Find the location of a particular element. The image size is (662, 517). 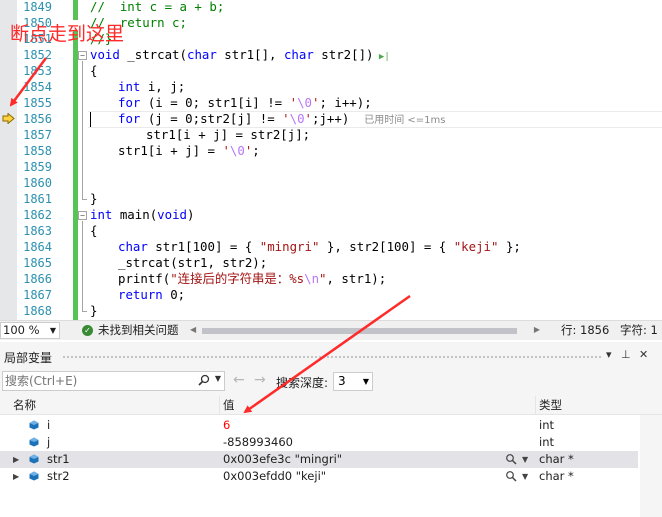

search-previous-icon: ← is located at coordinates (239, 380).